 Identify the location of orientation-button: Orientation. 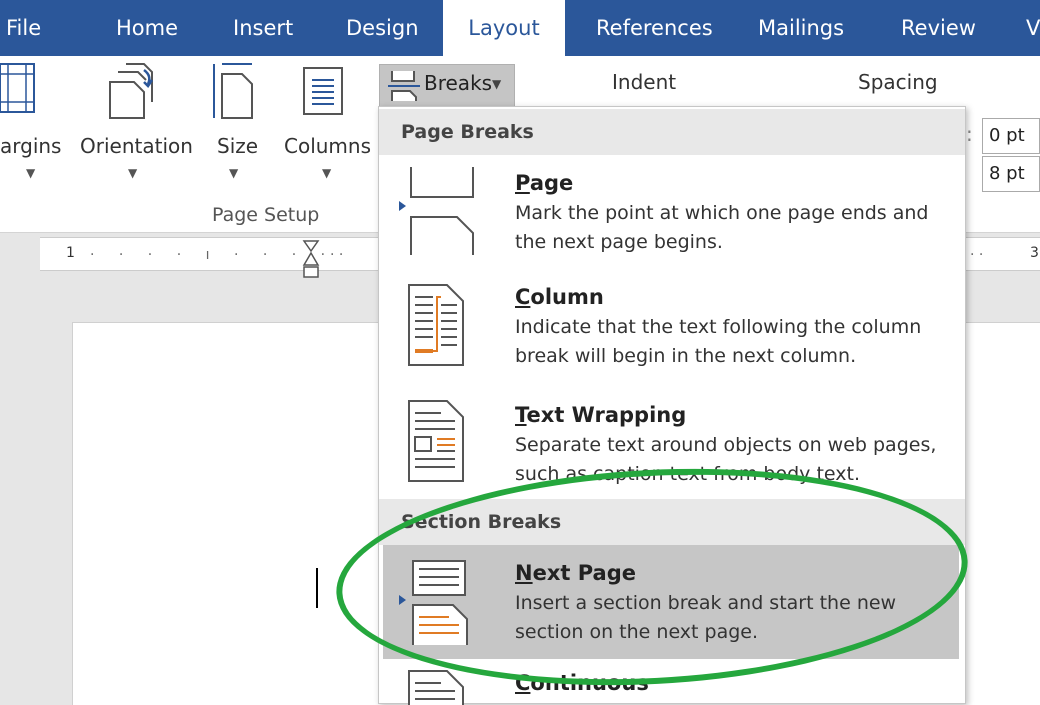
(136, 146).